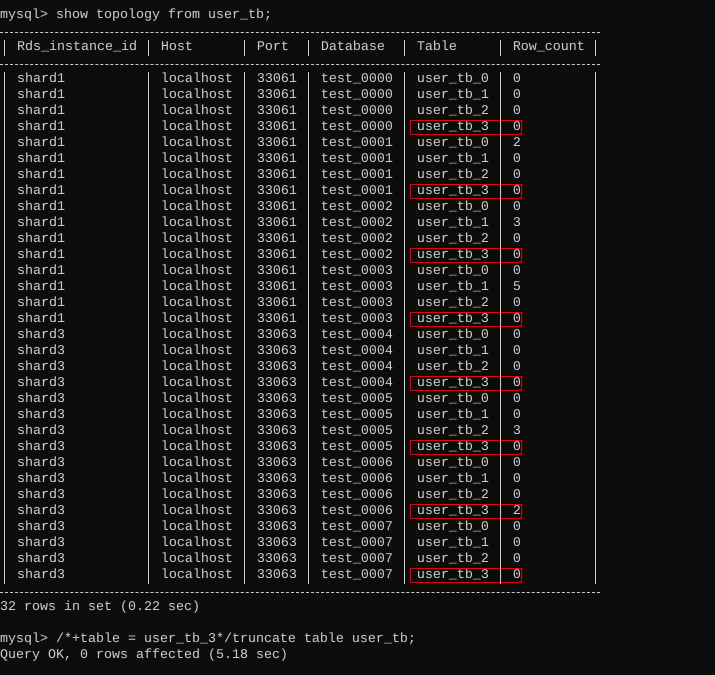 This screenshot has width=715, height=675. I want to click on column-header: Port, so click(272, 47).